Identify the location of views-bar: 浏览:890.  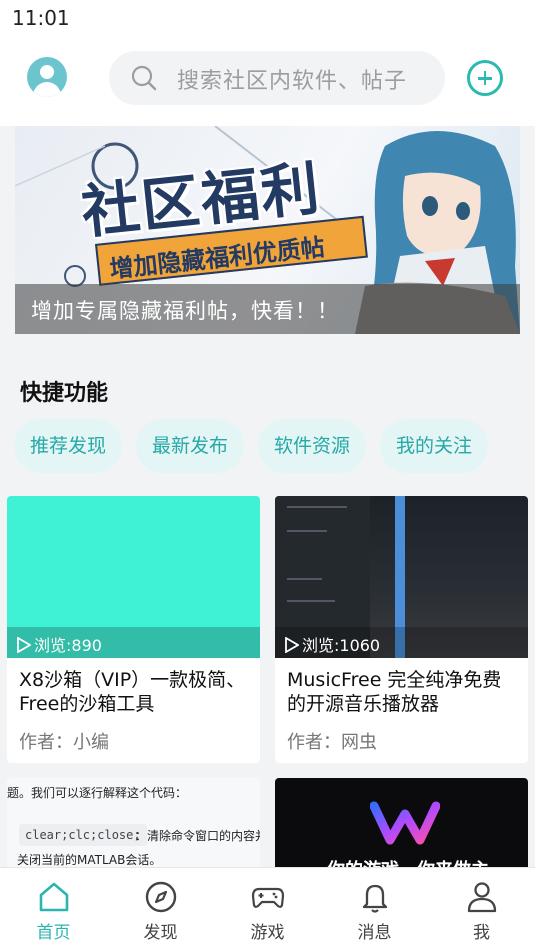
(133, 642).